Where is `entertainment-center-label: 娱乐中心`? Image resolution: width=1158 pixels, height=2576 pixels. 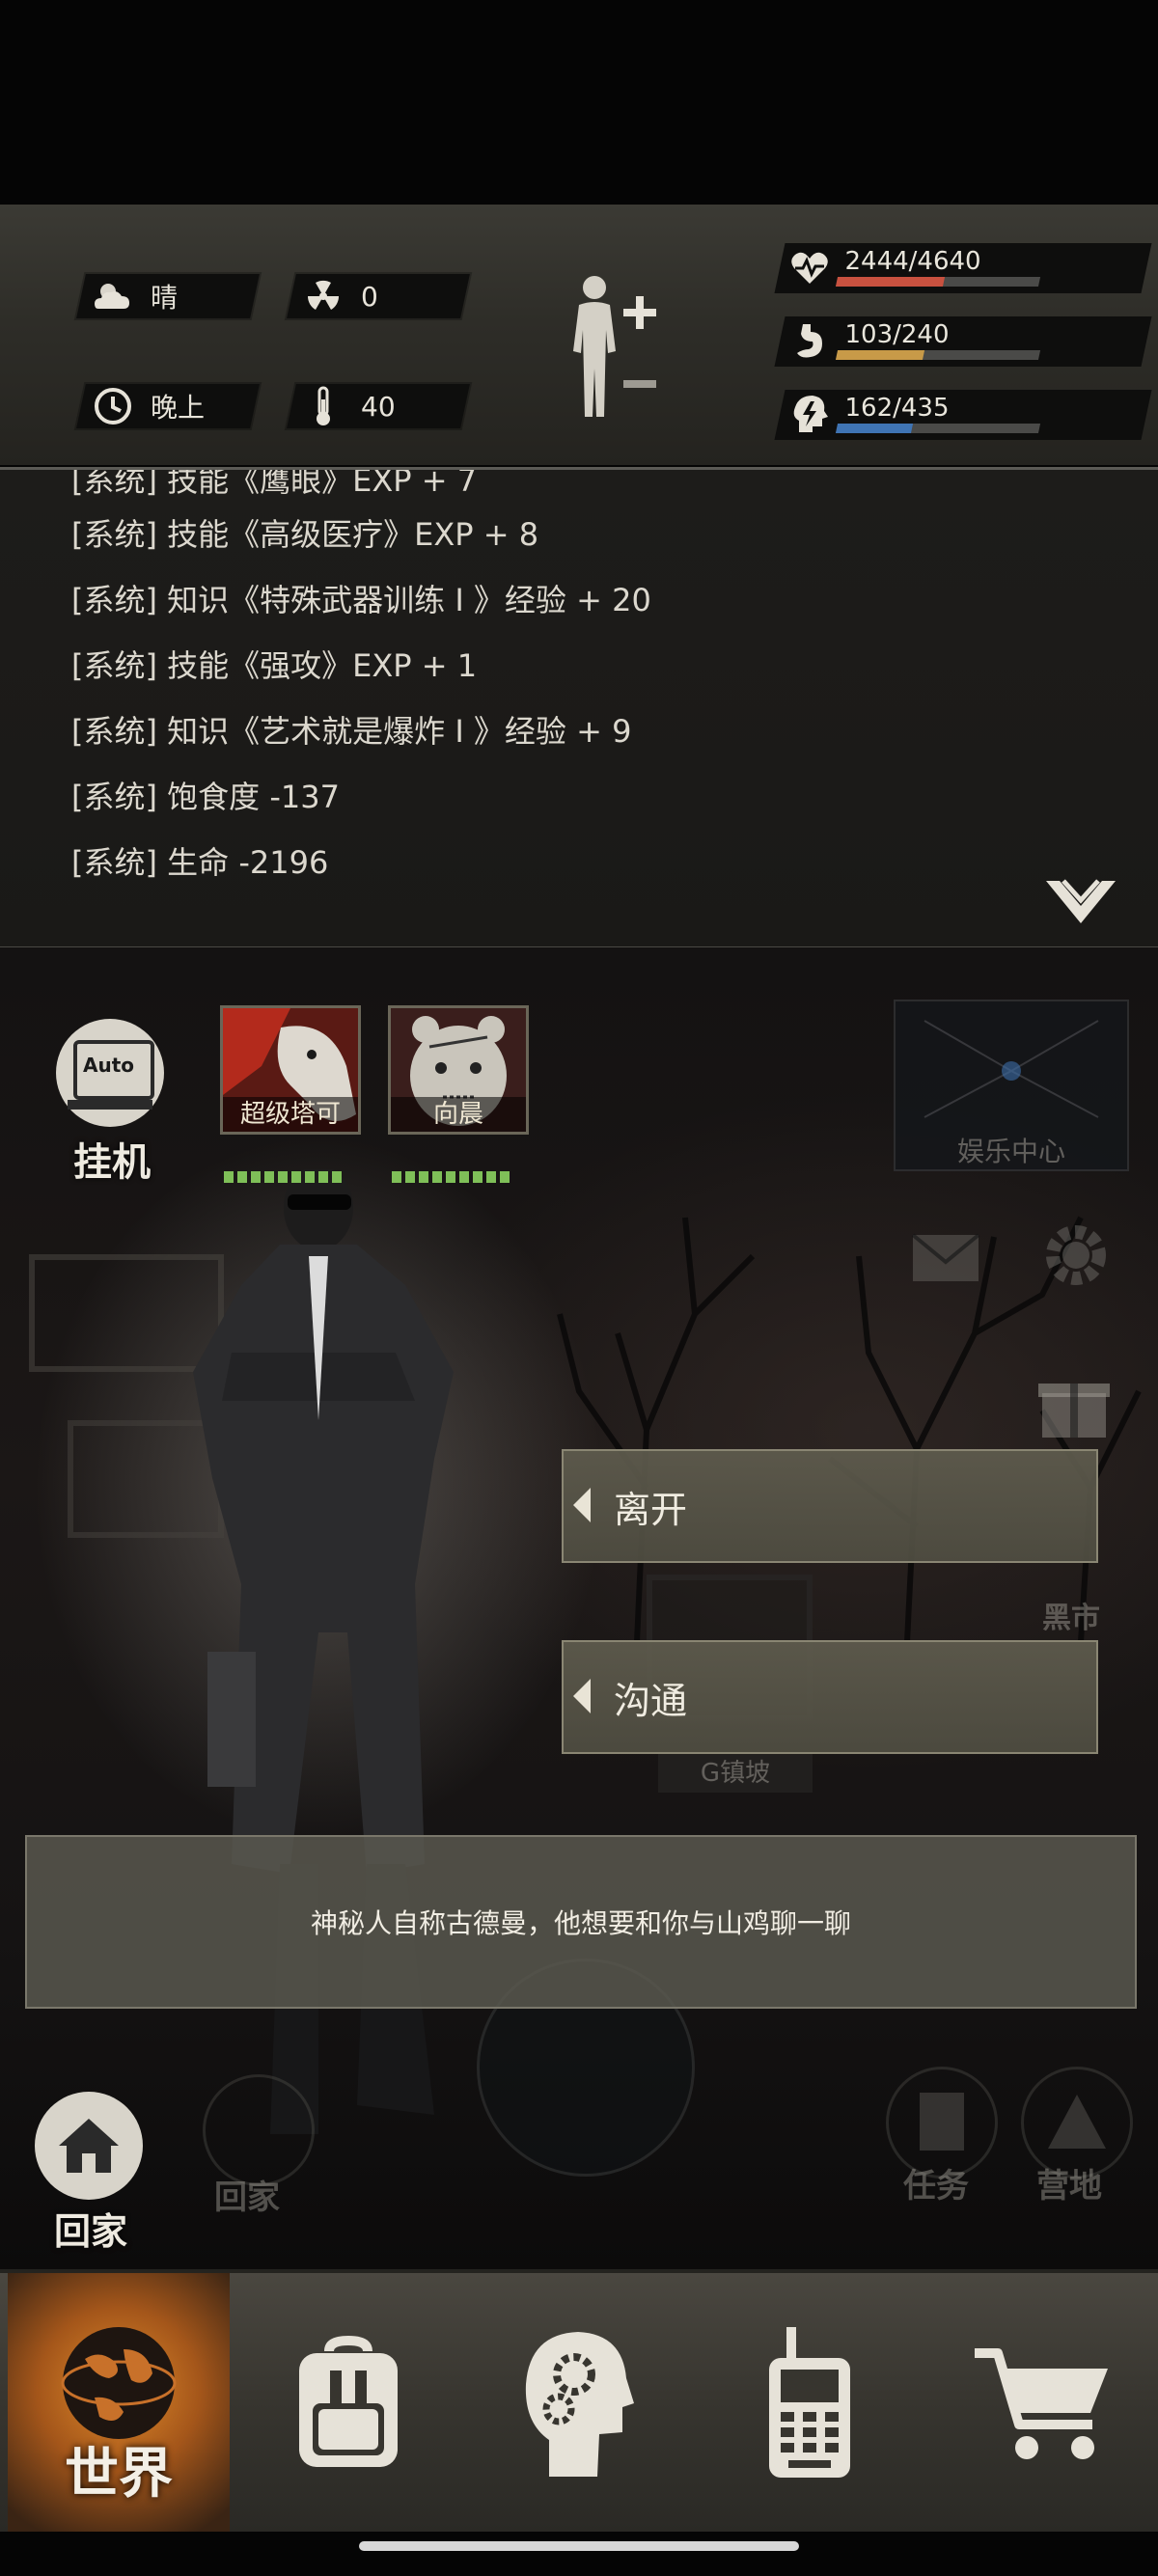 entertainment-center-label: 娱乐中心 is located at coordinates (1010, 1151).